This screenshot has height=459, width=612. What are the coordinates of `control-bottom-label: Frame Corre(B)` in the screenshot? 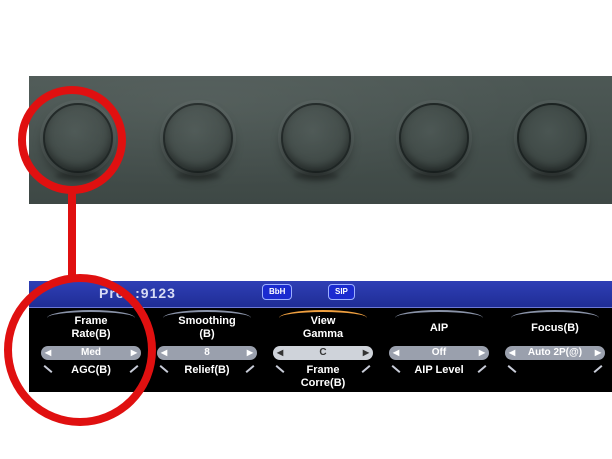 It's located at (323, 376).